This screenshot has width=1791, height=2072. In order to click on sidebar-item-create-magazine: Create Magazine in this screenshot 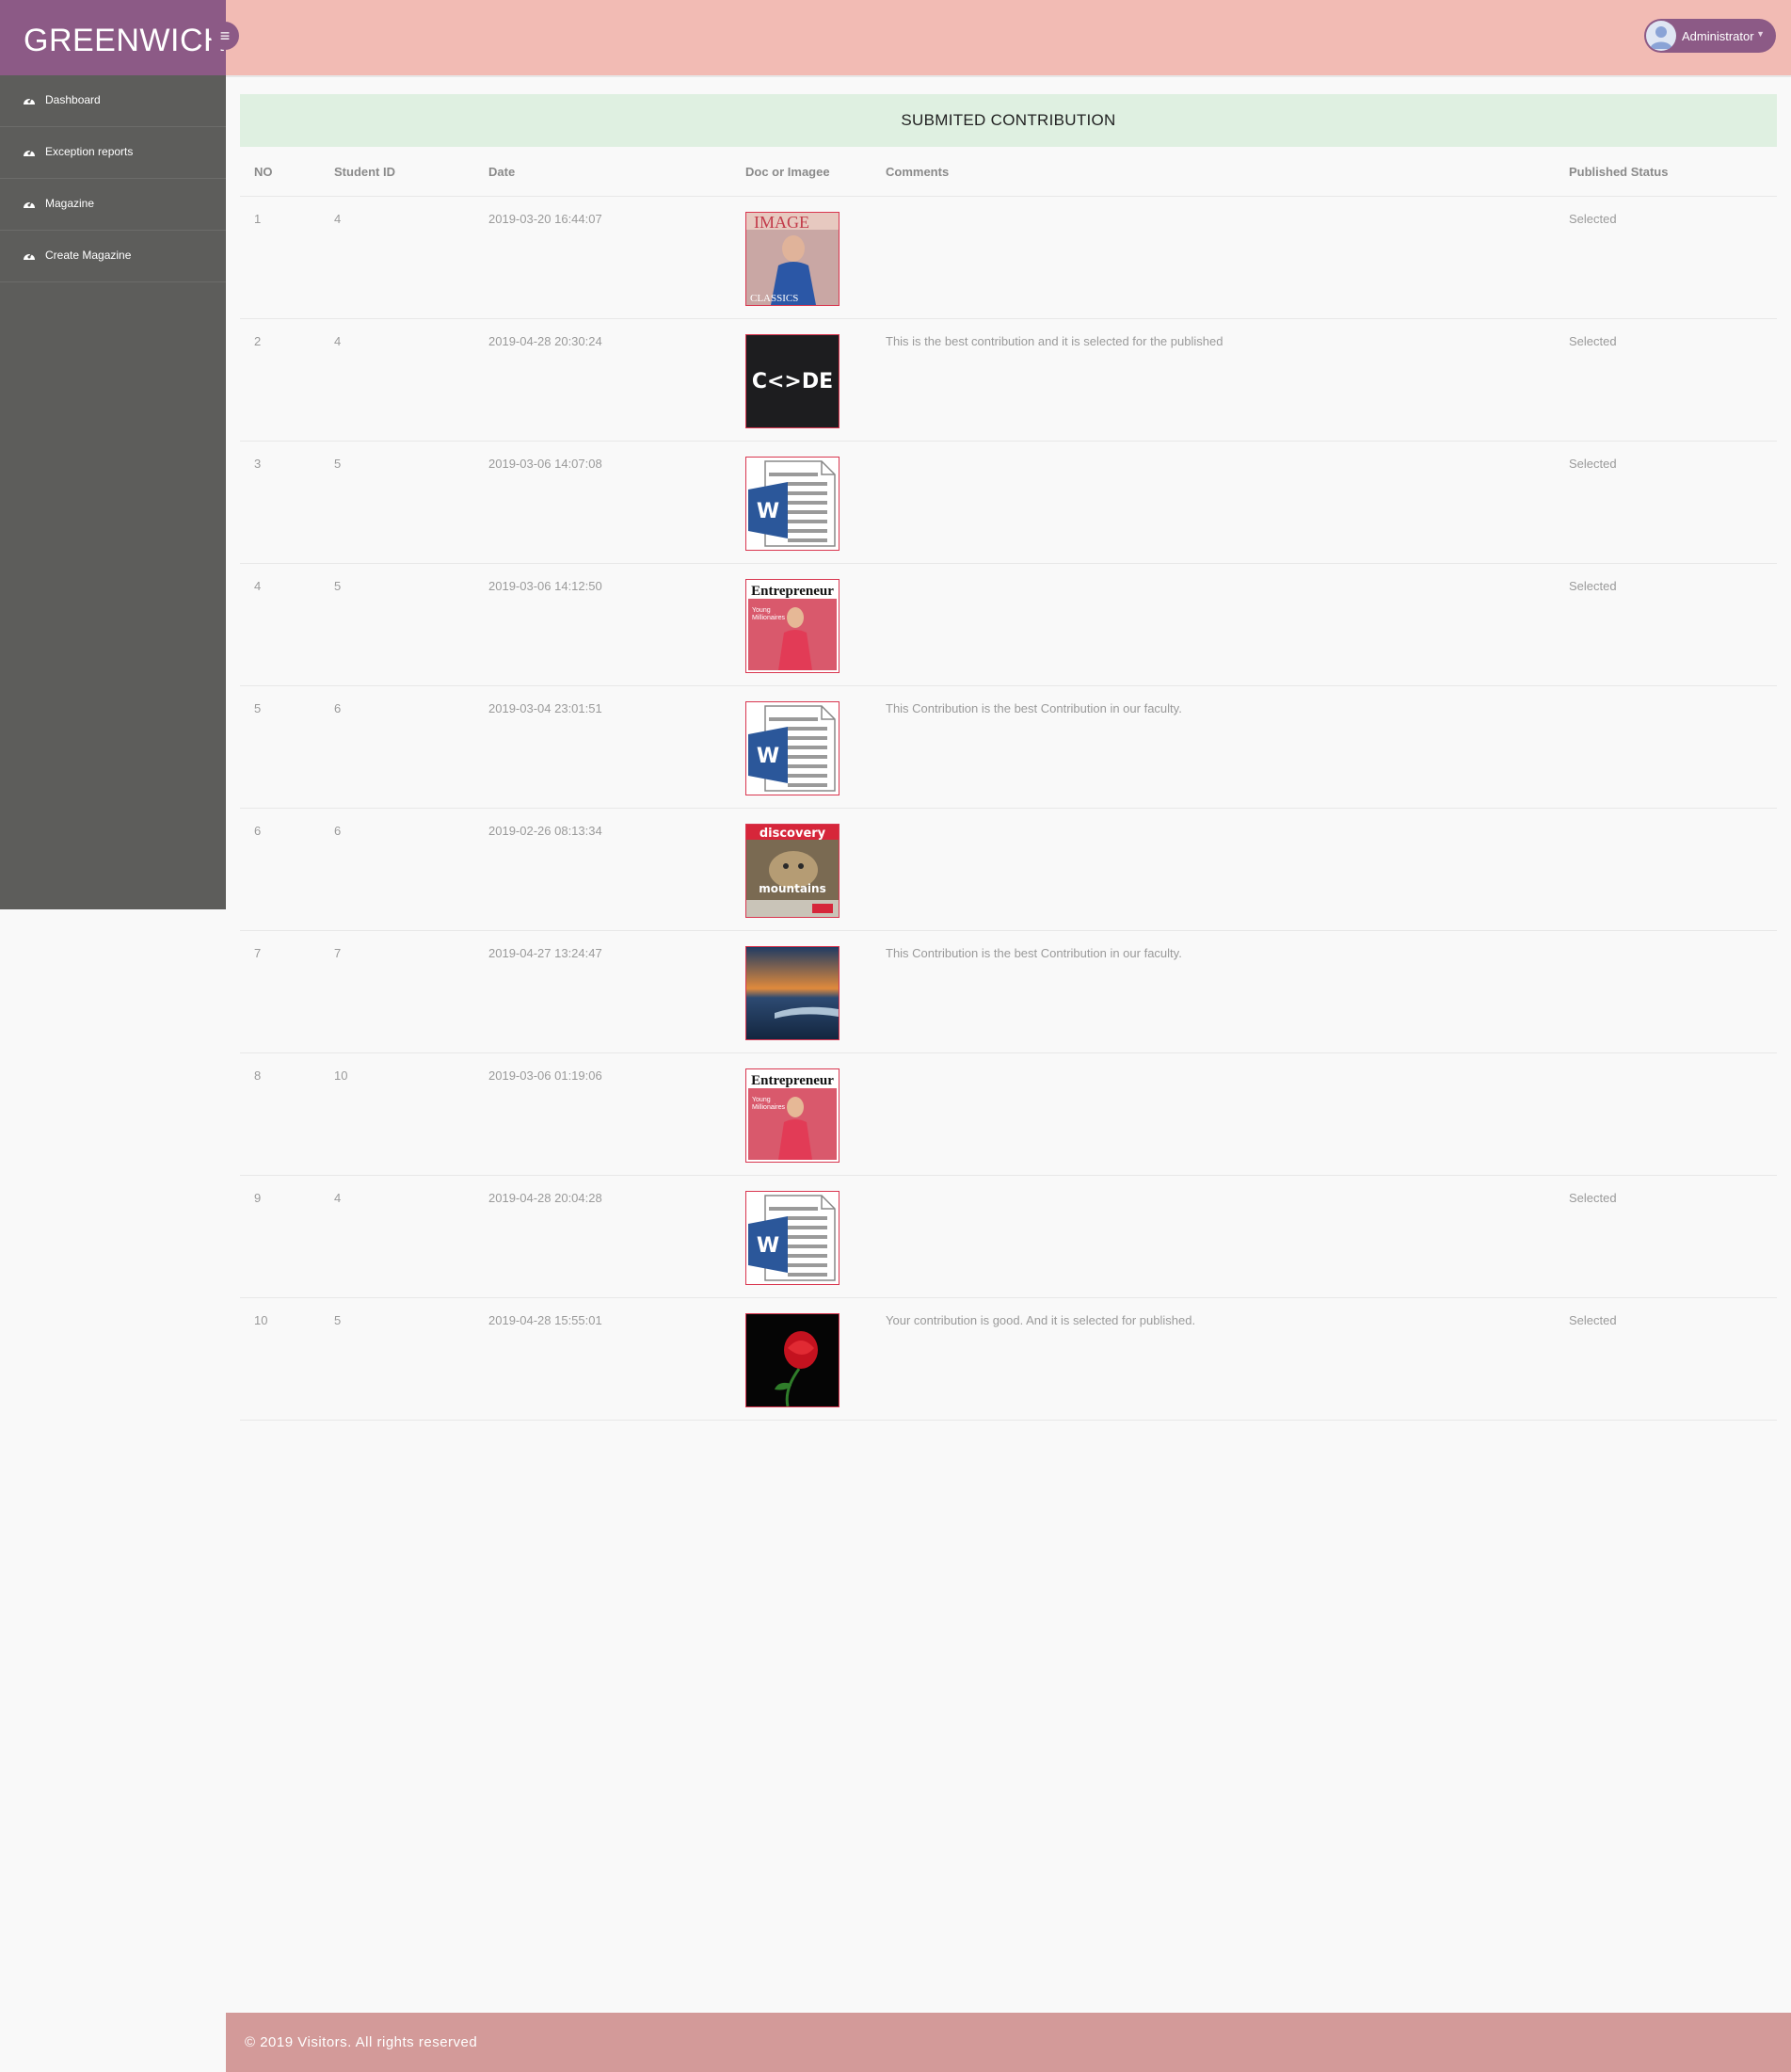, I will do `click(113, 256)`.